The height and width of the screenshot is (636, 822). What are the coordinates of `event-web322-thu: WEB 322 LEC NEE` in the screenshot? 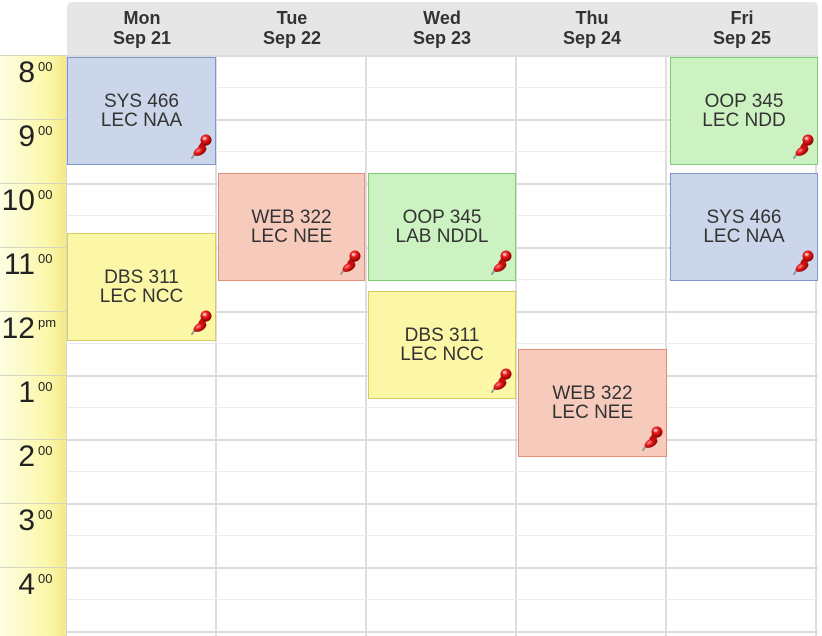 It's located at (592, 403).